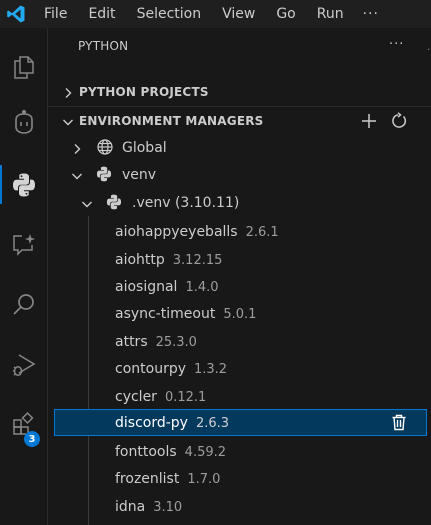 The width and height of the screenshot is (431, 525). Describe the element at coordinates (150, 368) in the screenshot. I see `package-name: contourpy` at that location.